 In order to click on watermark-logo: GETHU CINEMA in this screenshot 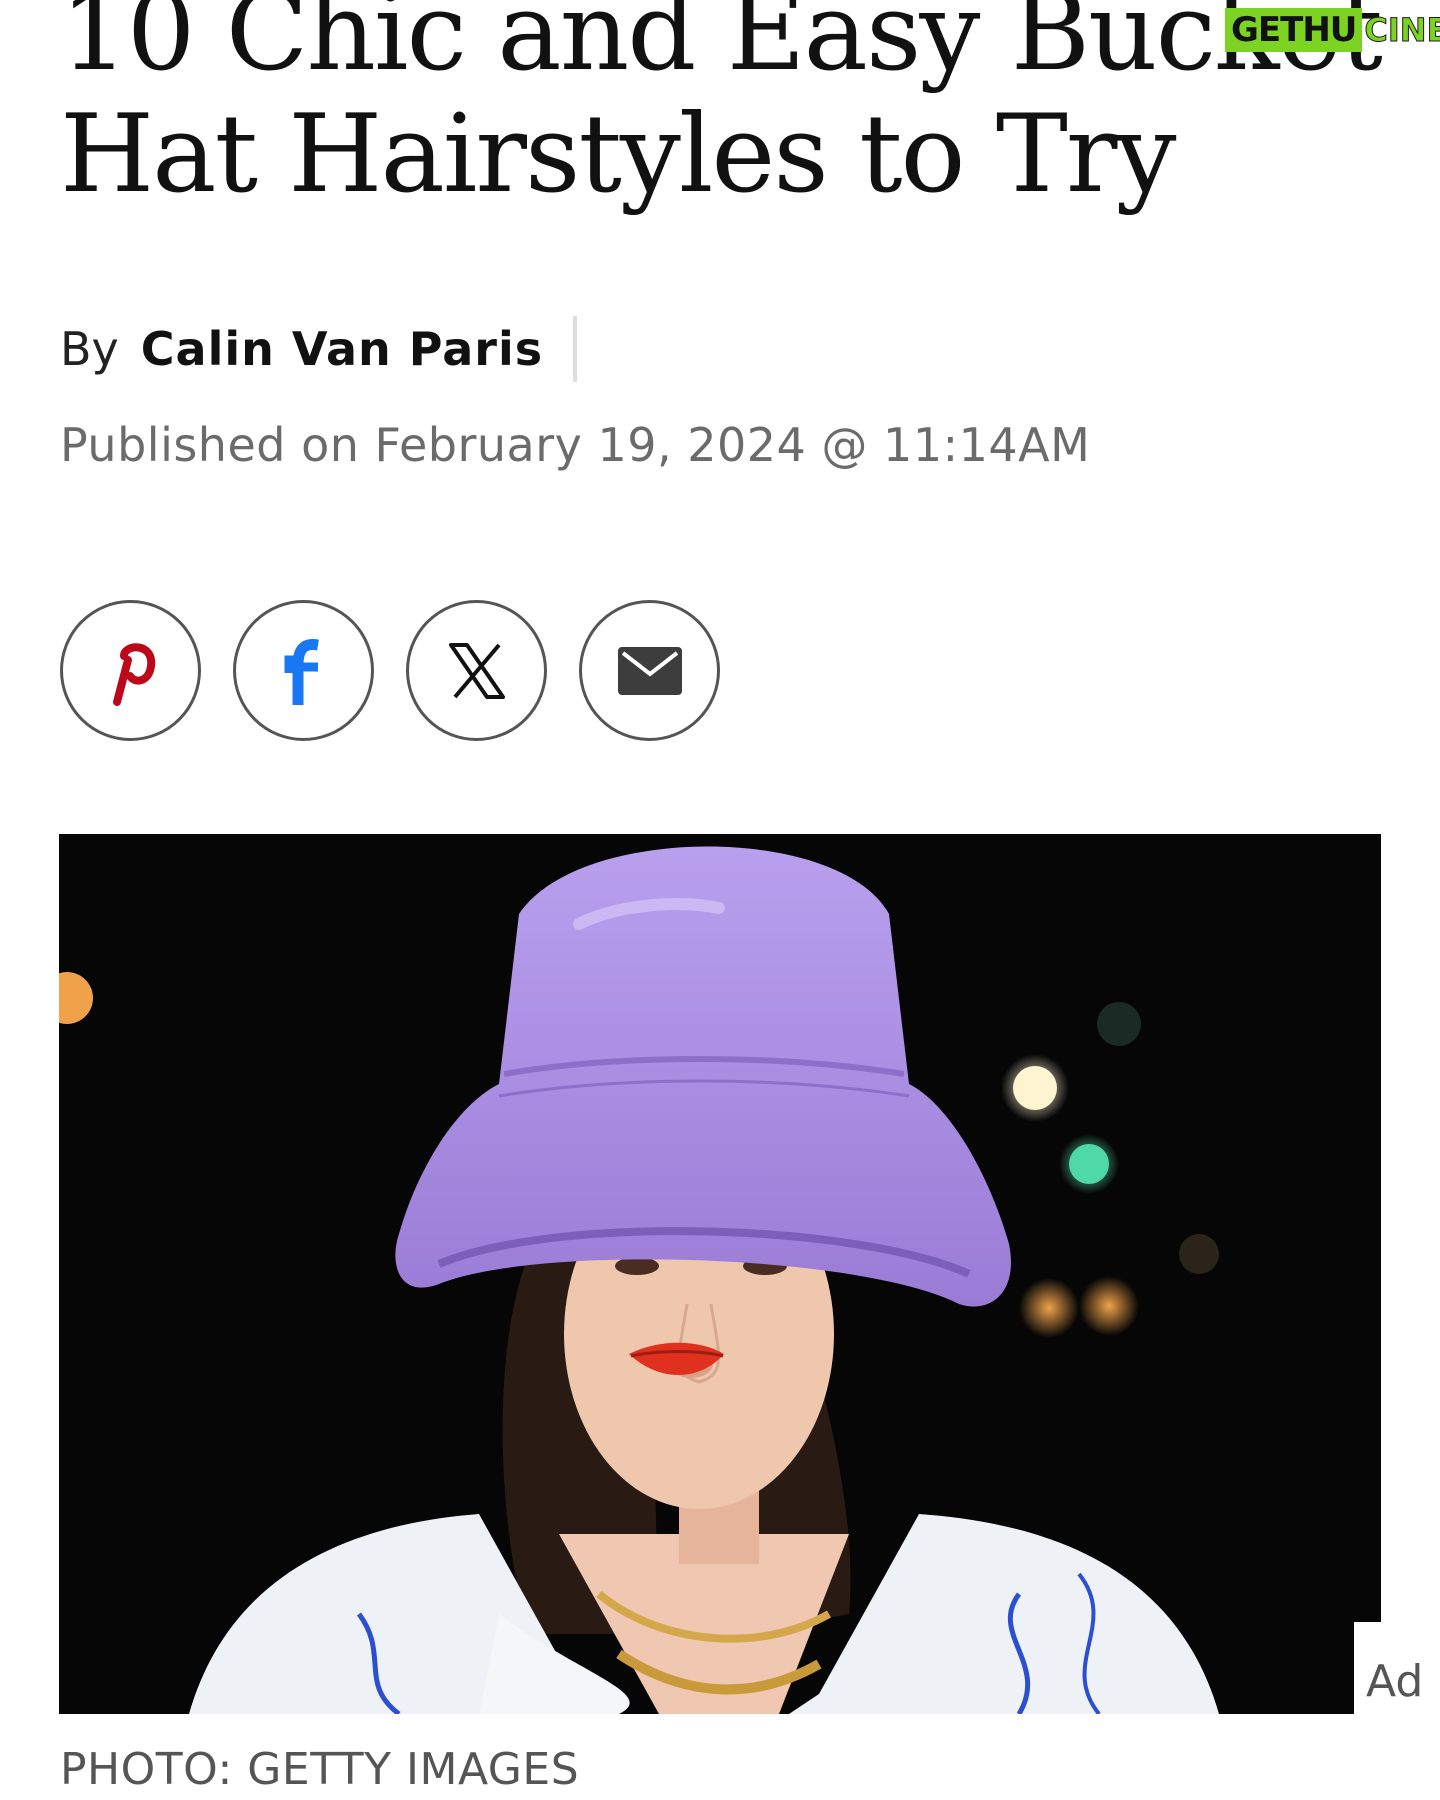, I will do `click(1332, 30)`.